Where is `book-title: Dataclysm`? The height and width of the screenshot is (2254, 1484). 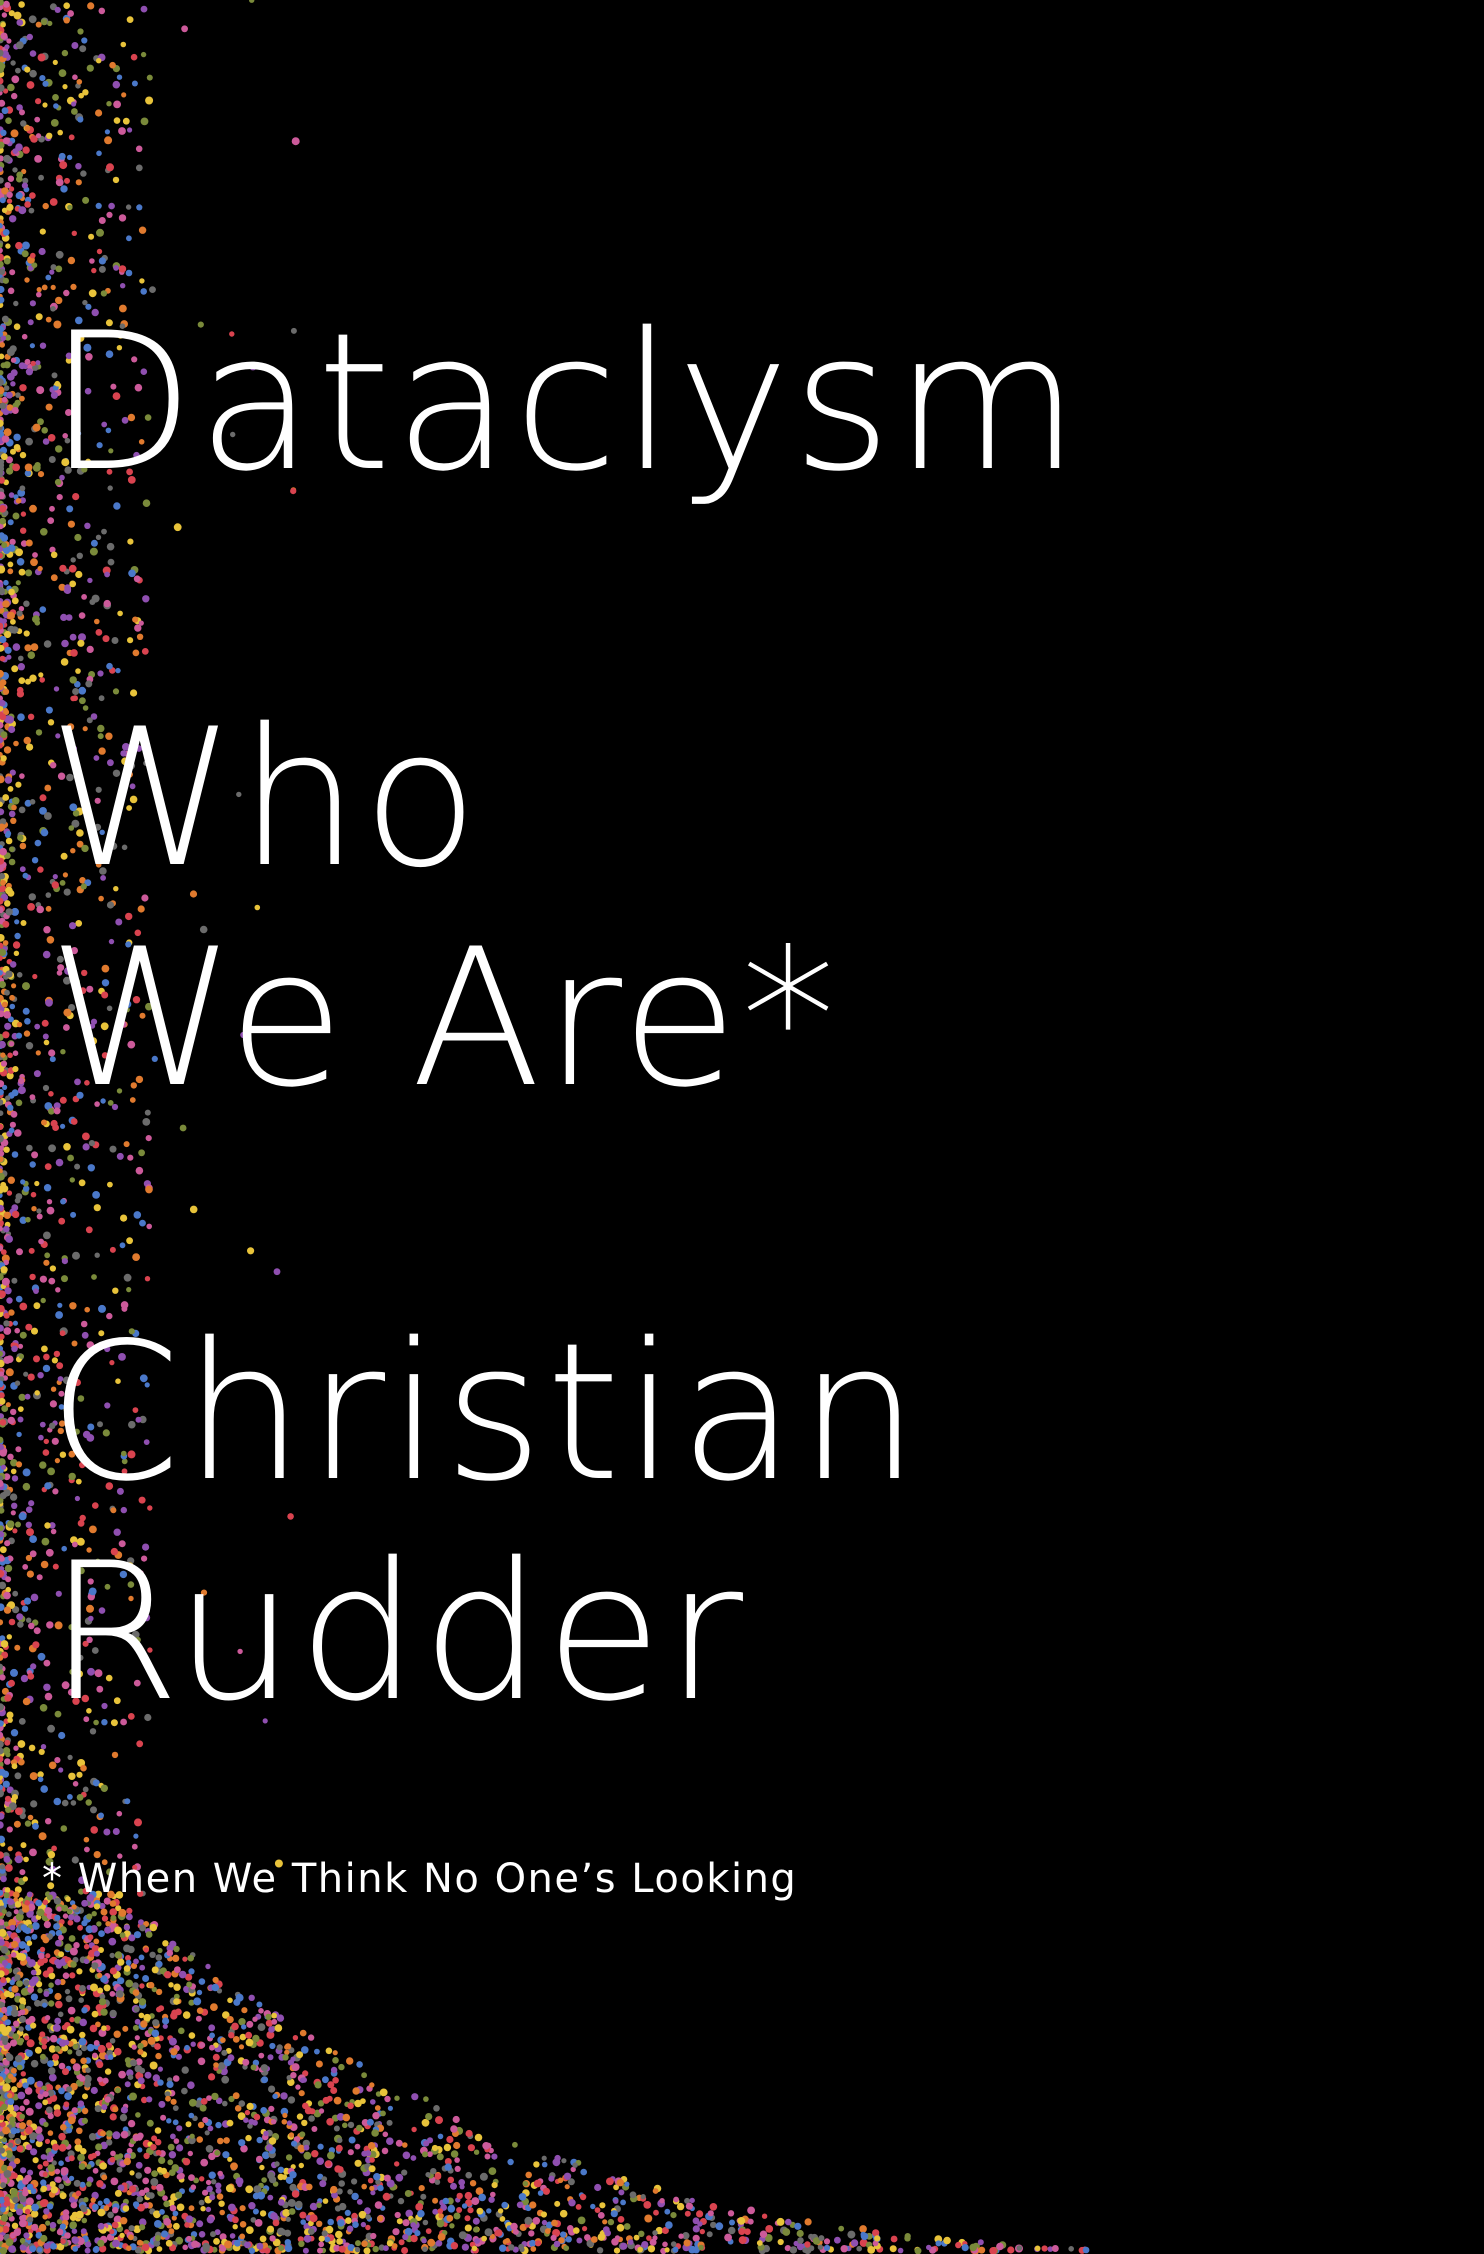
book-title: Dataclysm is located at coordinates (565, 402).